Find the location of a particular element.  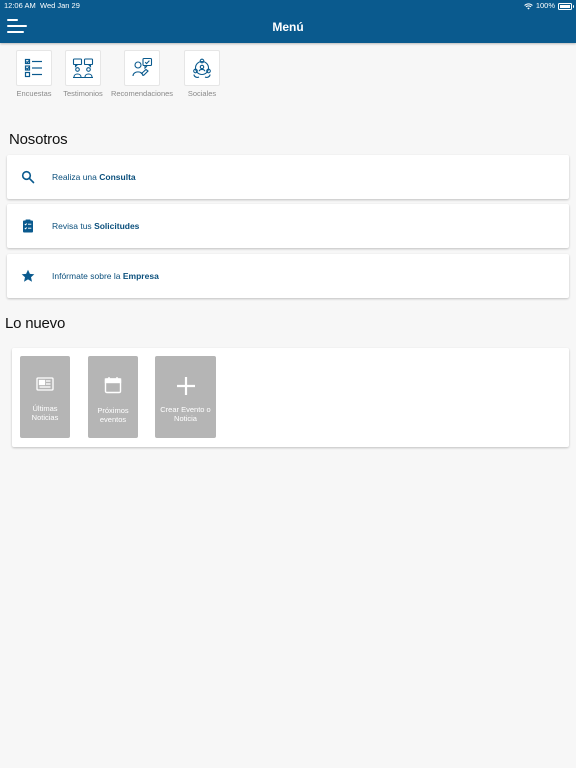

tile-label-line: Próximos is located at coordinates (113, 410).